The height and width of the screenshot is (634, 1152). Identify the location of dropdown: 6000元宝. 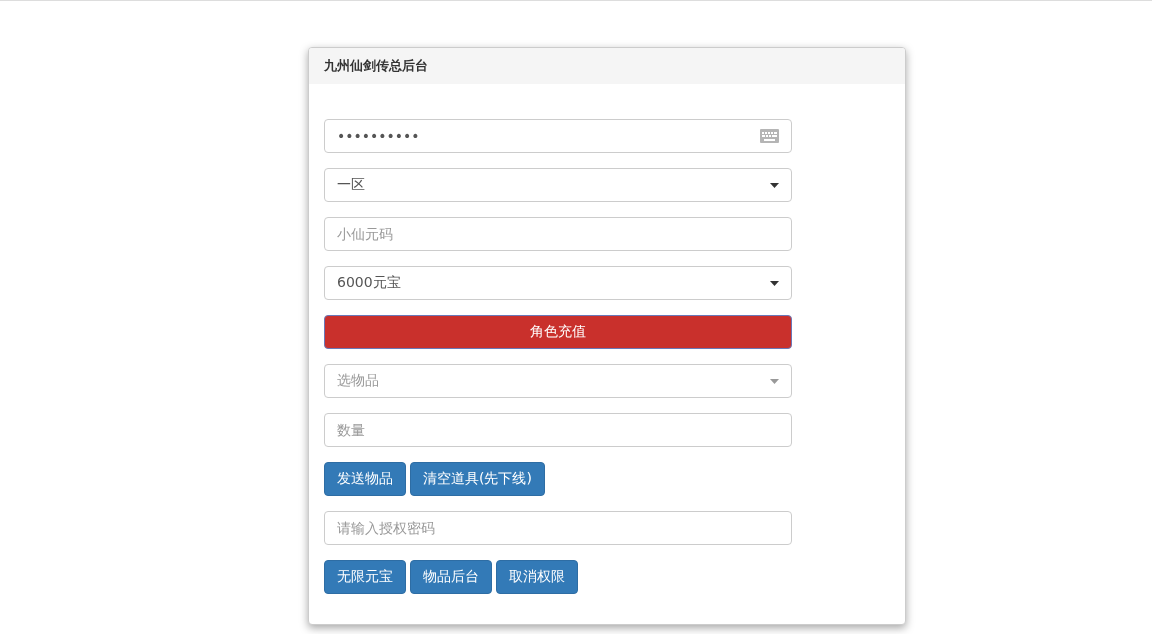
(558, 283).